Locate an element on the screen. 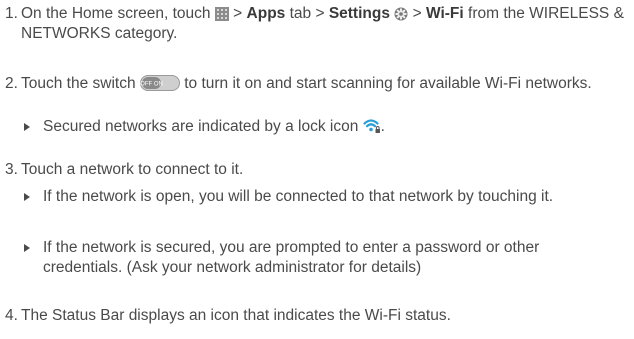 The height and width of the screenshot is (339, 634). settings-gear-icon is located at coordinates (401, 14).